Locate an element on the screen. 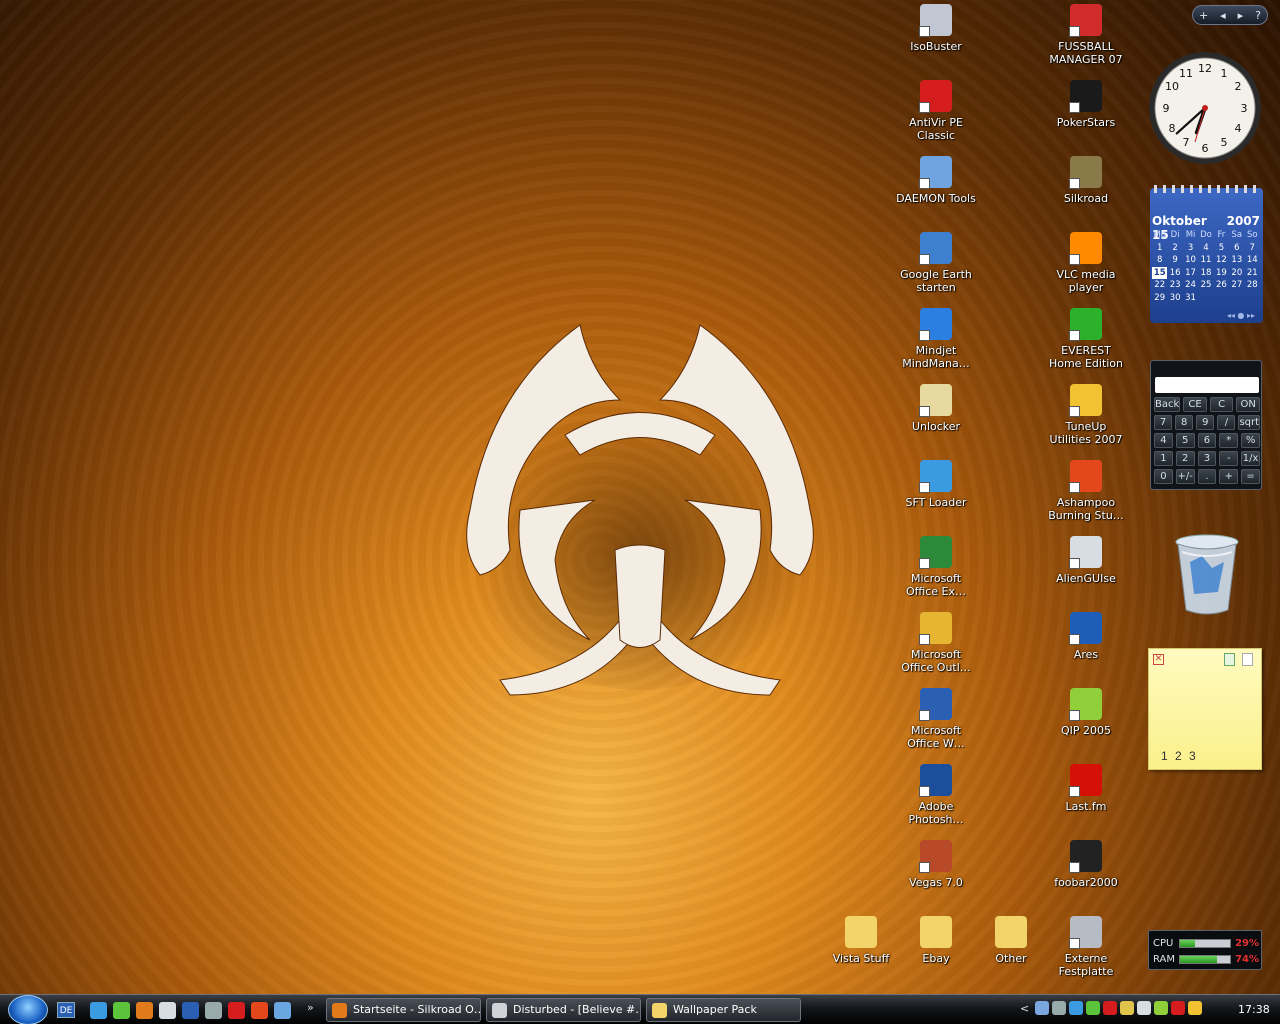  desktop-icon: Last.fm is located at coordinates (1086, 788).